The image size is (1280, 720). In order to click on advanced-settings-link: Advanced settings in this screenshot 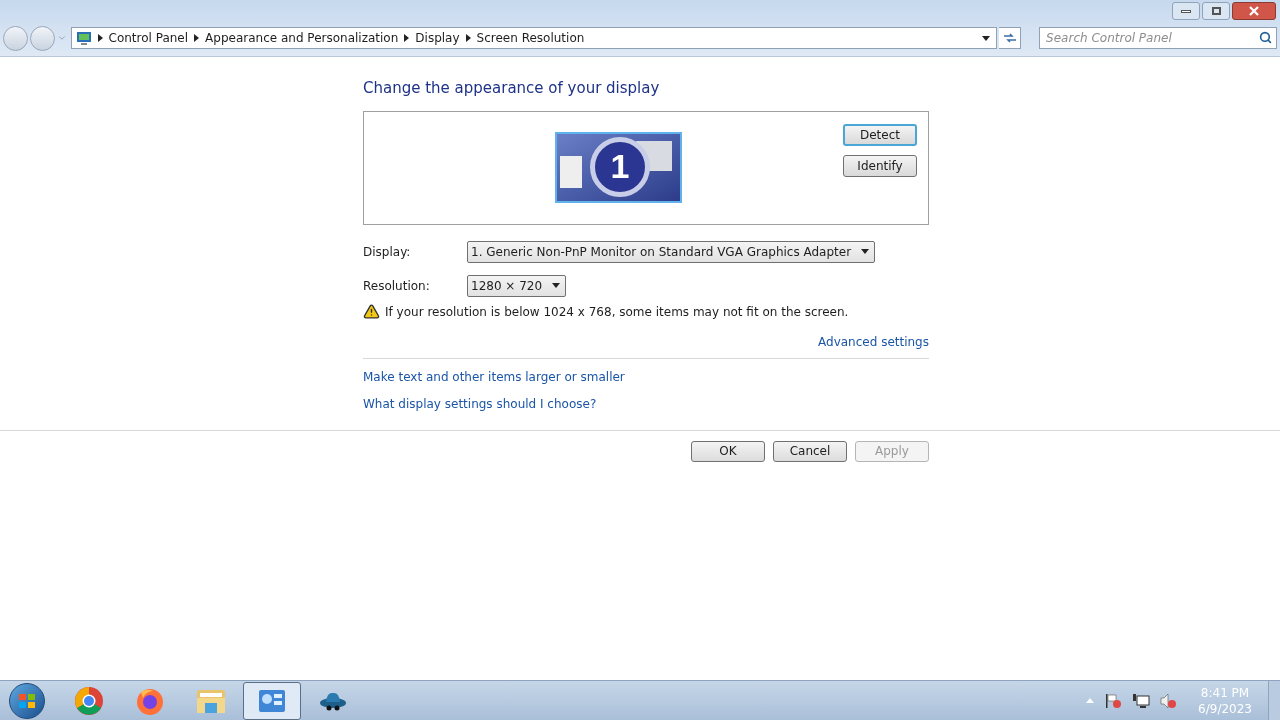, I will do `click(873, 341)`.